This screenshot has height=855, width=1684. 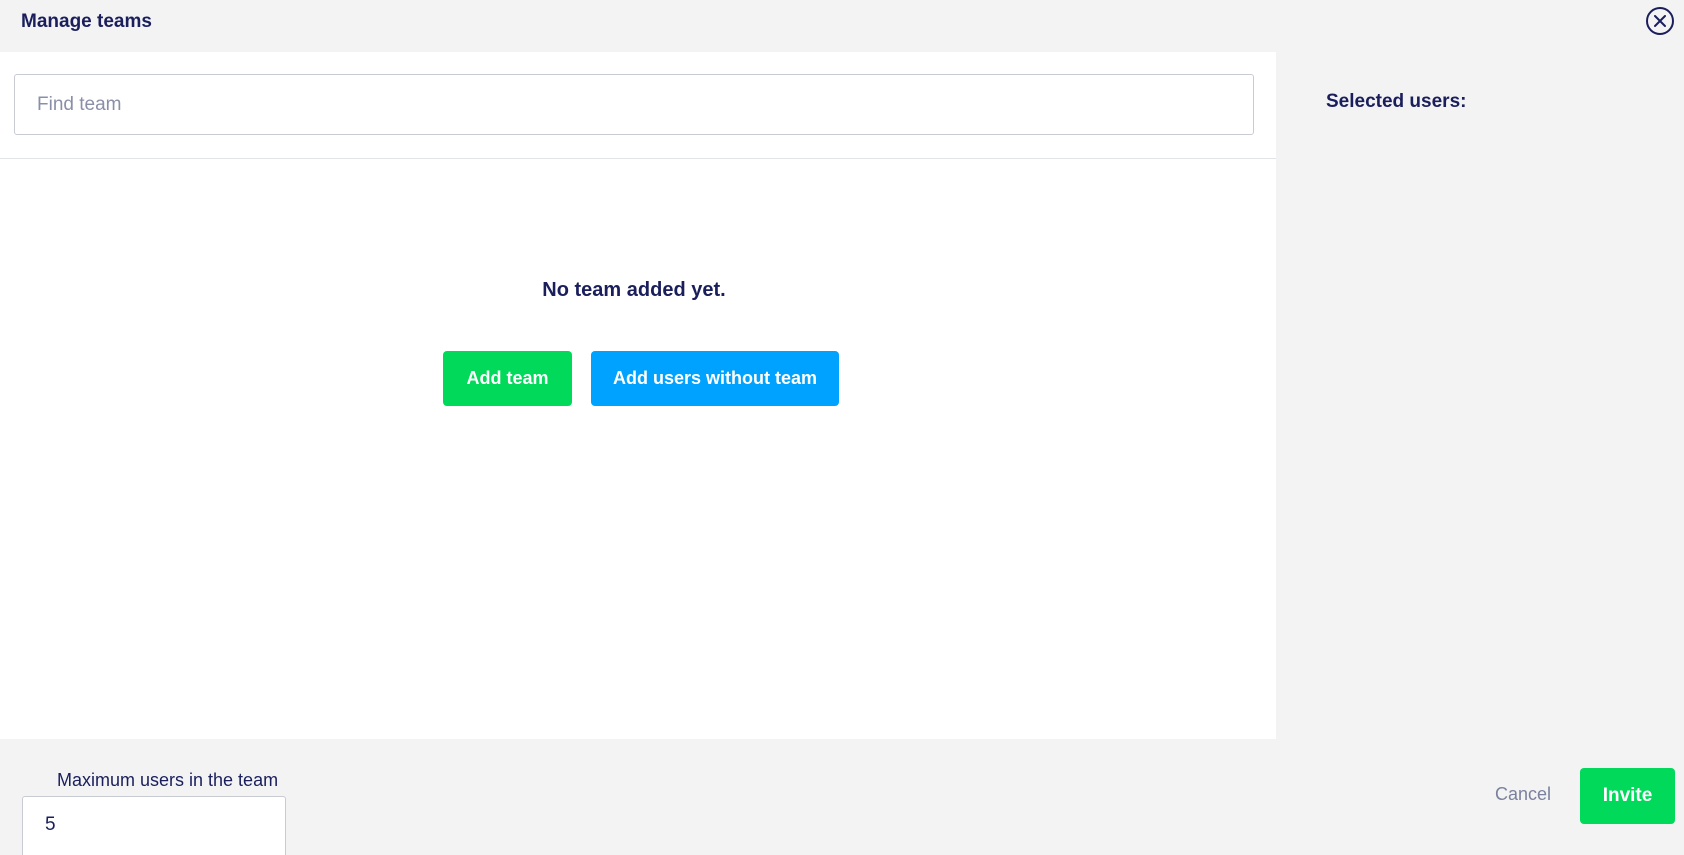 I want to click on close-icon, so click(x=1660, y=21).